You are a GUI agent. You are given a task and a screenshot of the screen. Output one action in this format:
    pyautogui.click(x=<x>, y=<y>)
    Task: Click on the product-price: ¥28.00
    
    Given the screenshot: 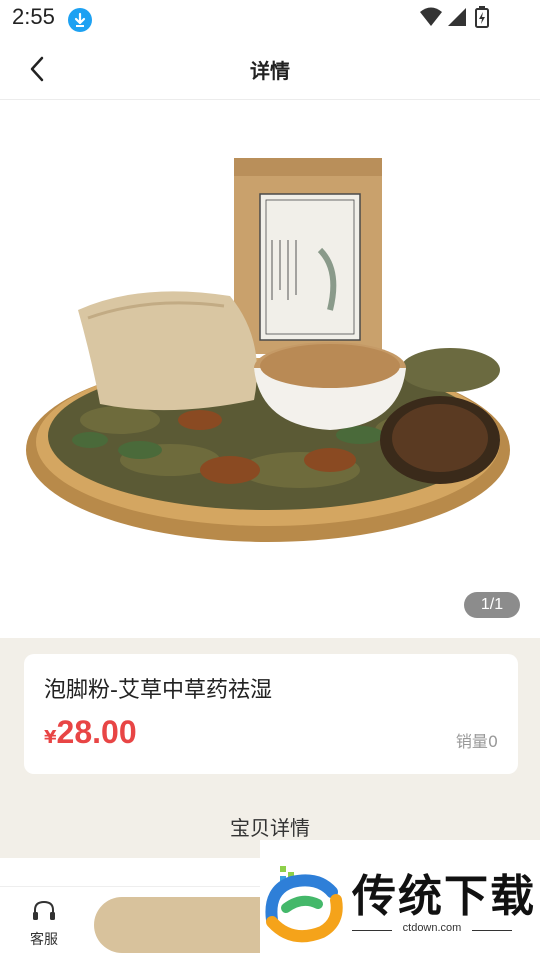 What is the action you would take?
    pyautogui.click(x=90, y=732)
    